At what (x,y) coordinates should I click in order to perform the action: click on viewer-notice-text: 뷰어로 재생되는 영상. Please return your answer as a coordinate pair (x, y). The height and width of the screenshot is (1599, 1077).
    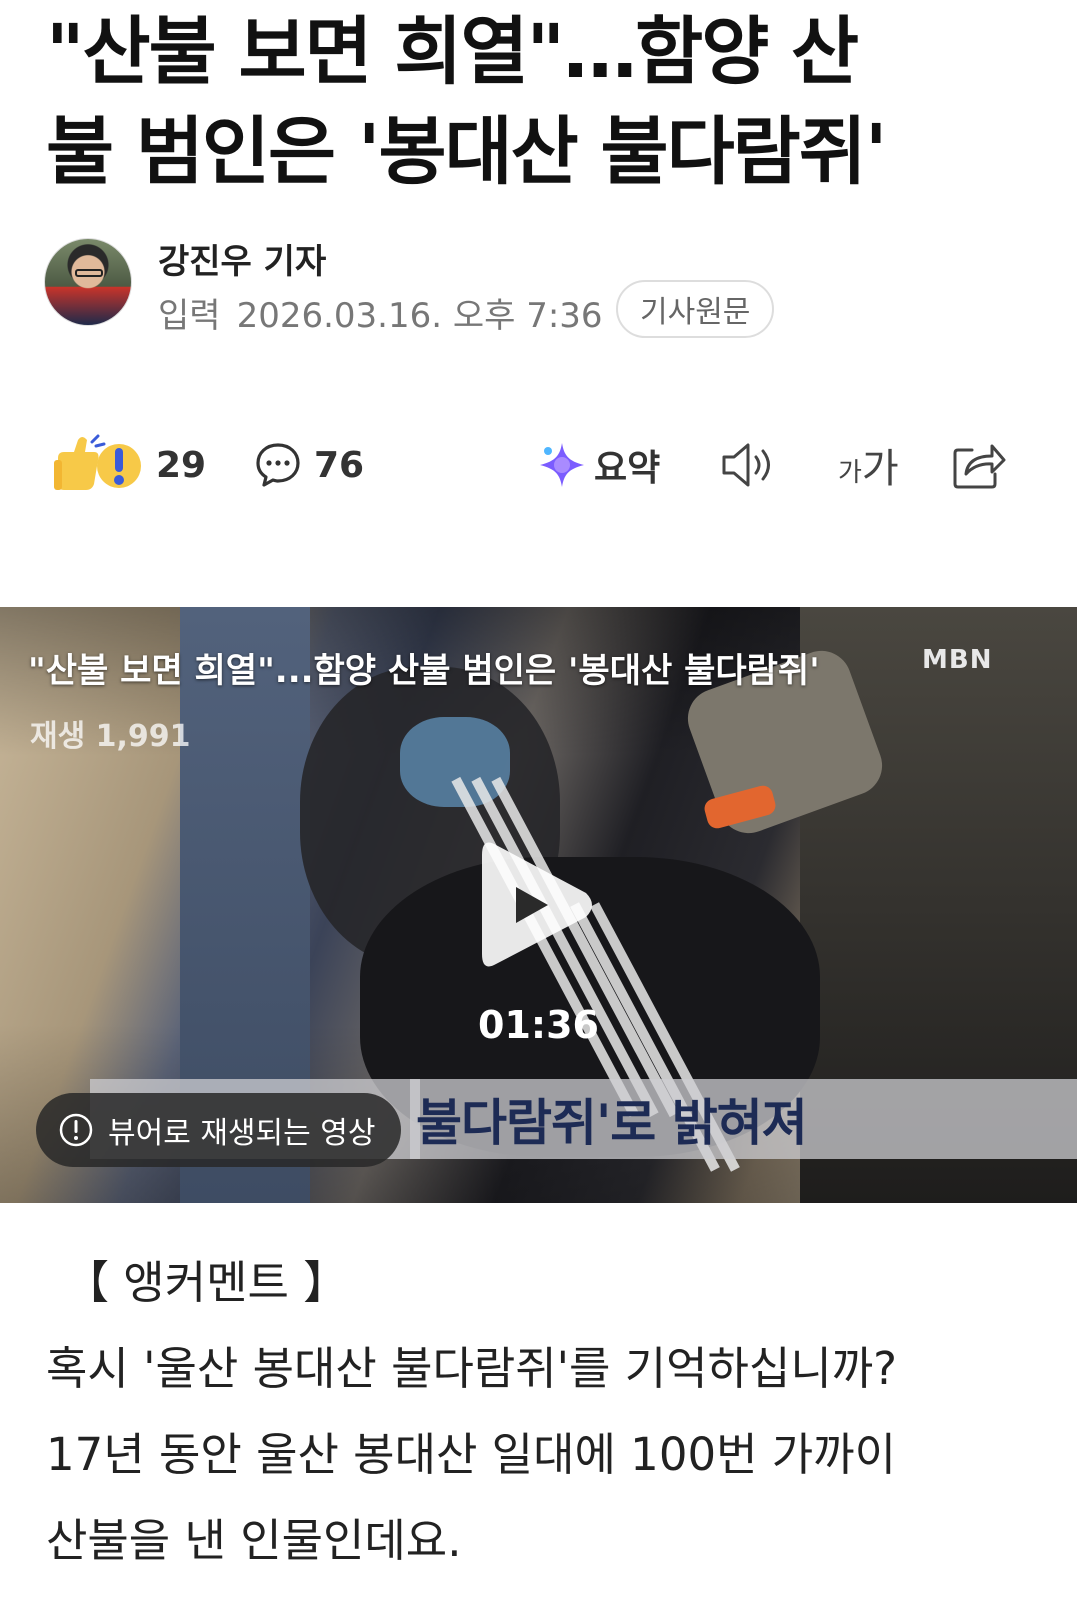
    Looking at the image, I should click on (242, 1133).